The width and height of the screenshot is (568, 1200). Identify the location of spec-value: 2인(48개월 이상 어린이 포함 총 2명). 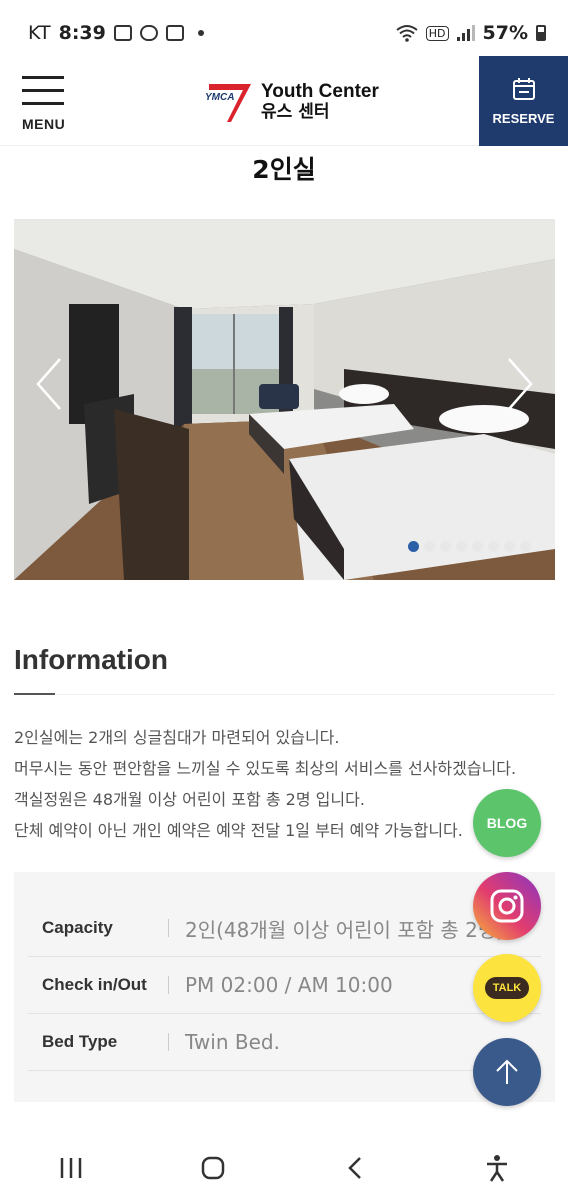
(345, 929).